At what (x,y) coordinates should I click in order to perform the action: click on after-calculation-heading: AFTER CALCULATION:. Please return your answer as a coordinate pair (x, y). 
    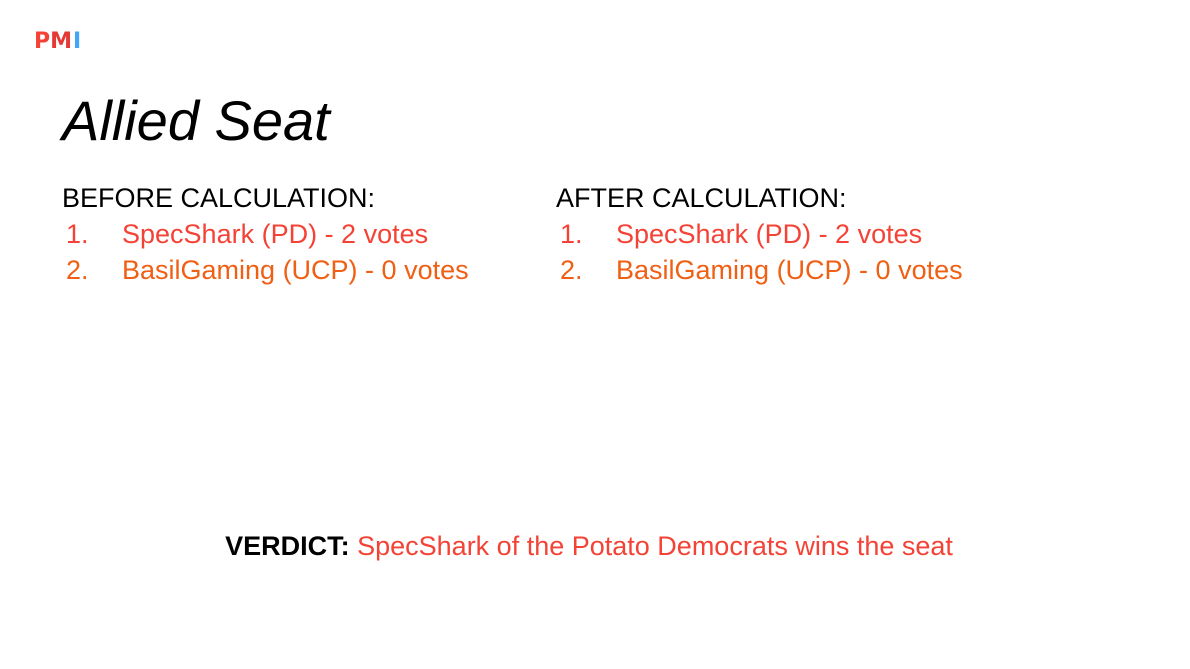
    Looking at the image, I should click on (701, 198).